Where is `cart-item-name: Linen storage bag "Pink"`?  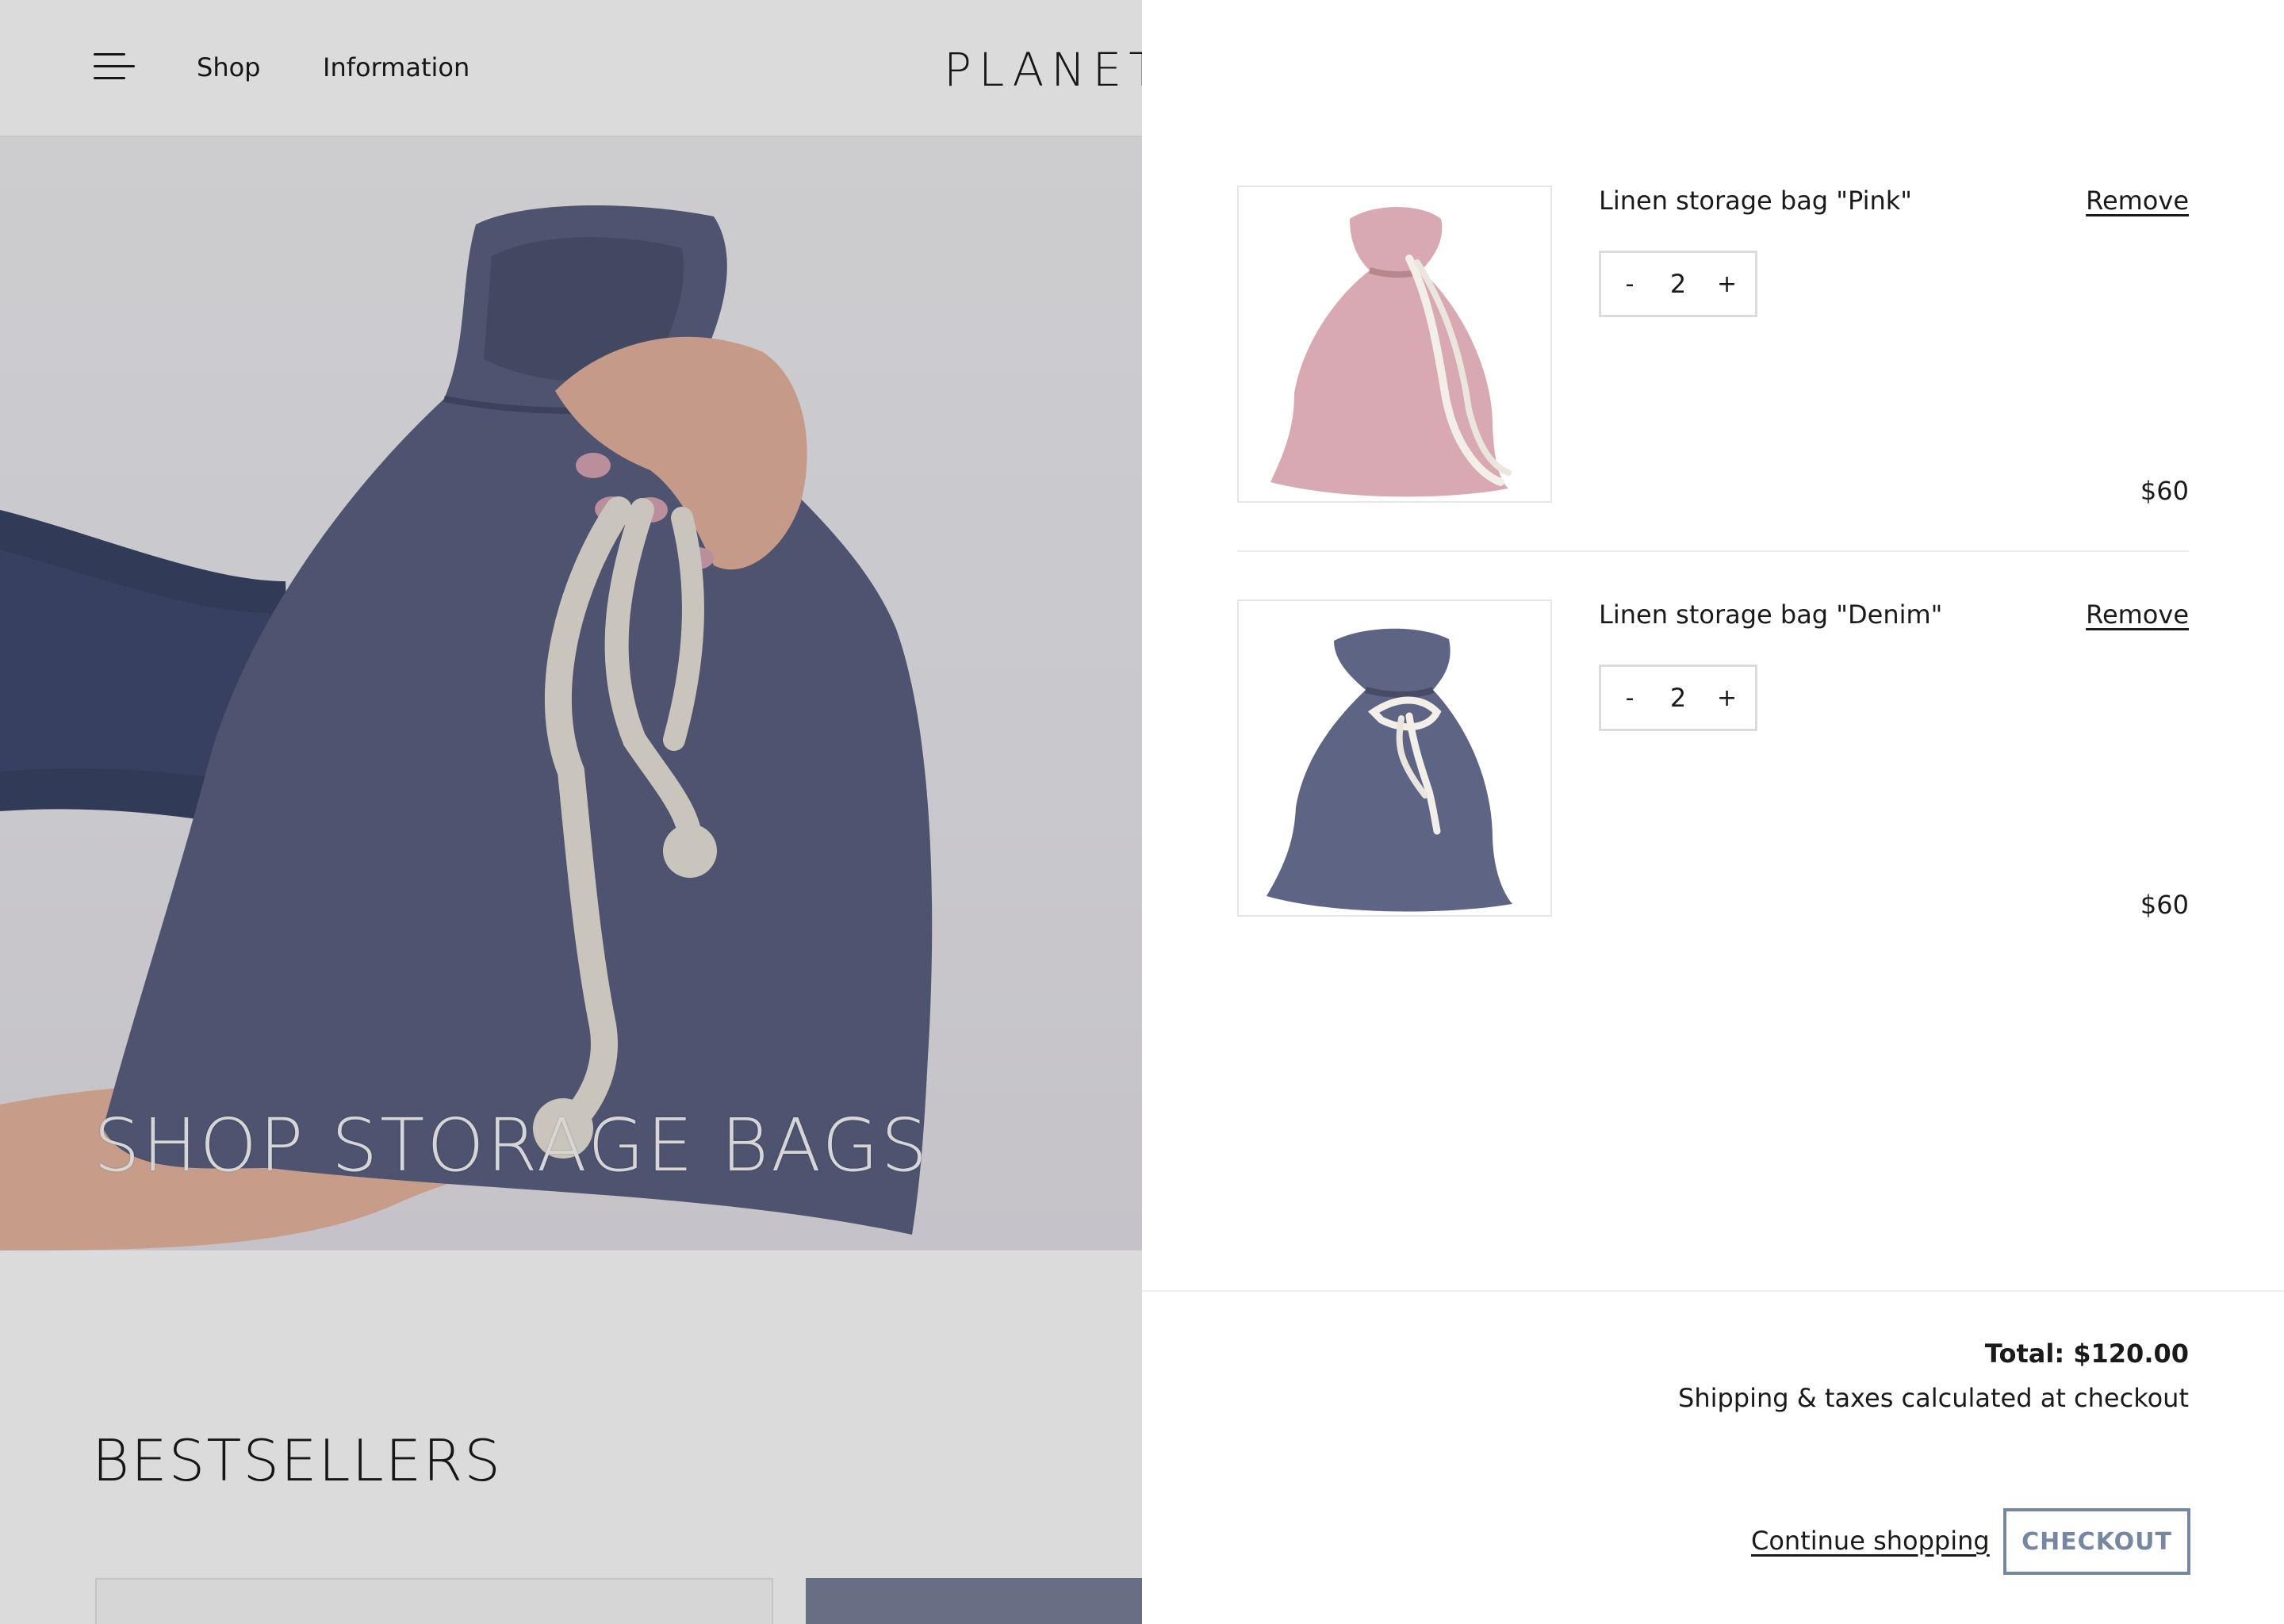 cart-item-name: Linen storage bag "Pink" is located at coordinates (1755, 201).